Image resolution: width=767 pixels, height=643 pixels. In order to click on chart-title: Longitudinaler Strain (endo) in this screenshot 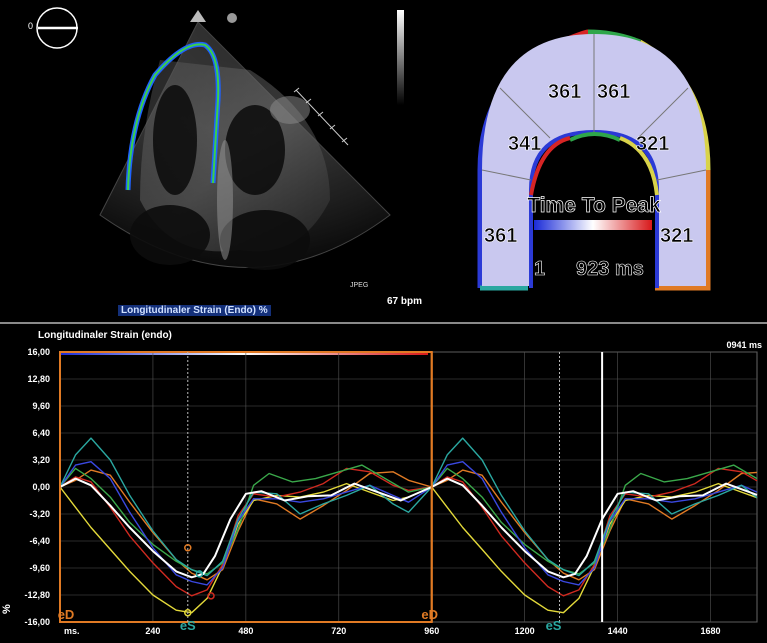, I will do `click(105, 335)`.